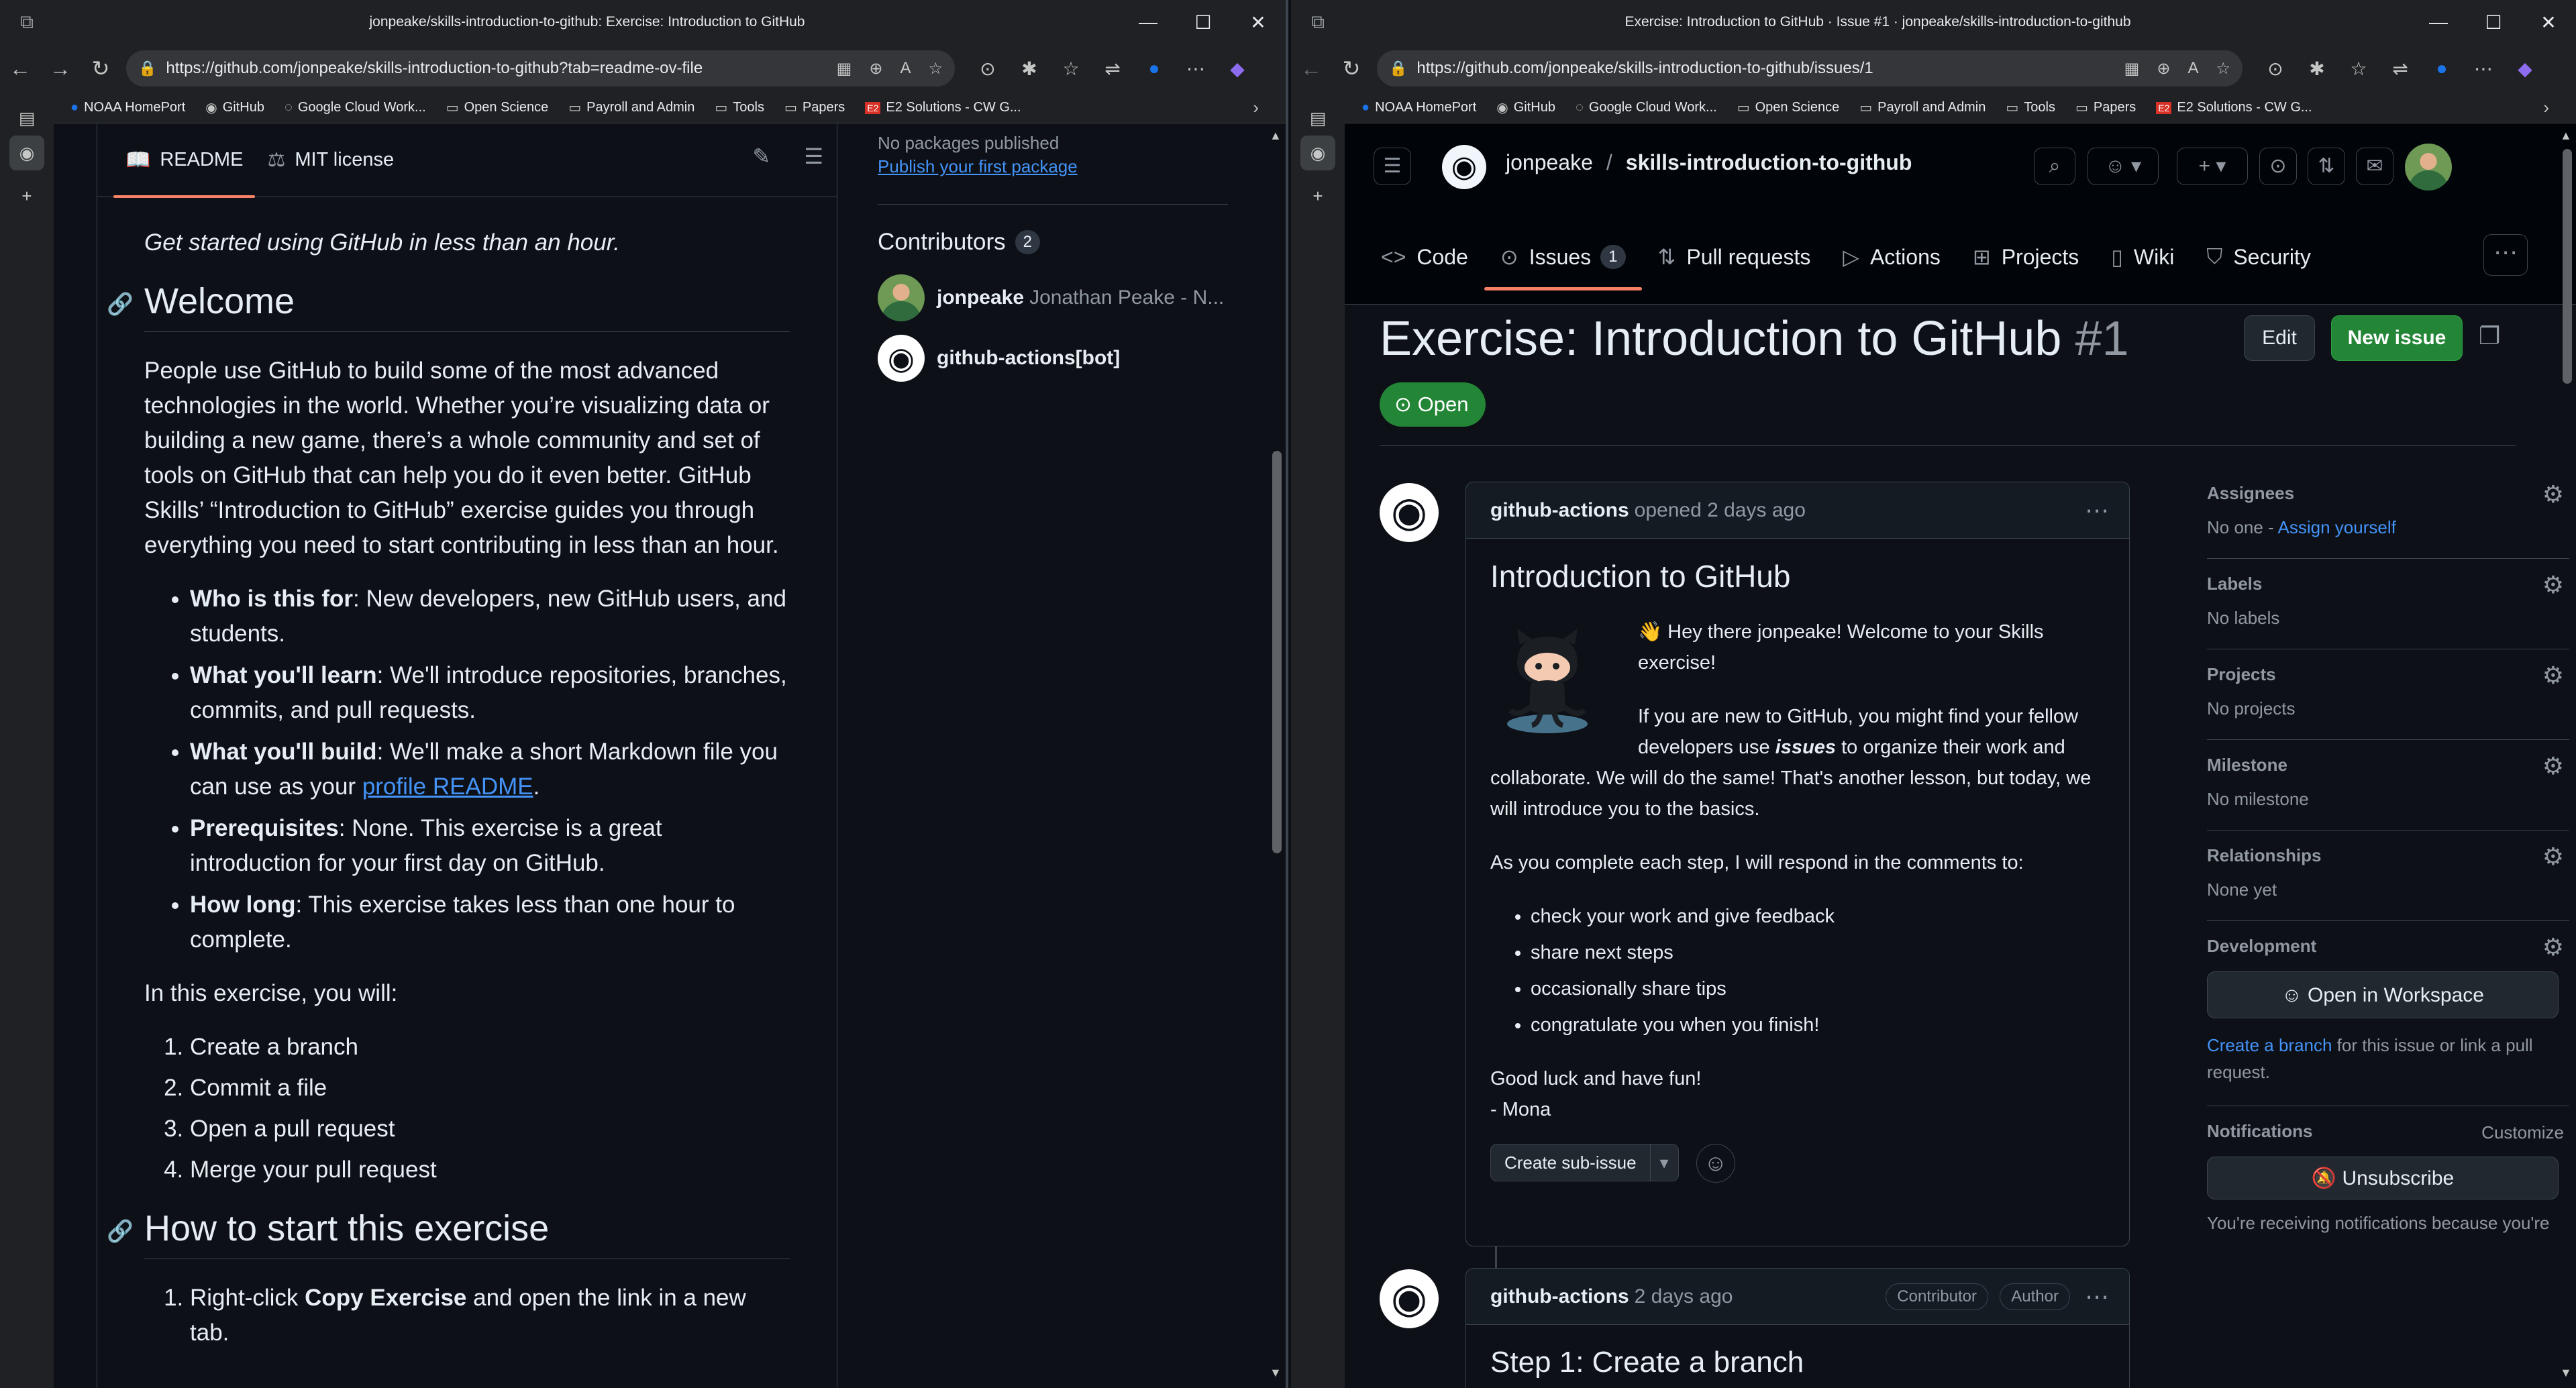 Image resolution: width=2576 pixels, height=1388 pixels. I want to click on chevron-down-icon: ▾, so click(1664, 1162).